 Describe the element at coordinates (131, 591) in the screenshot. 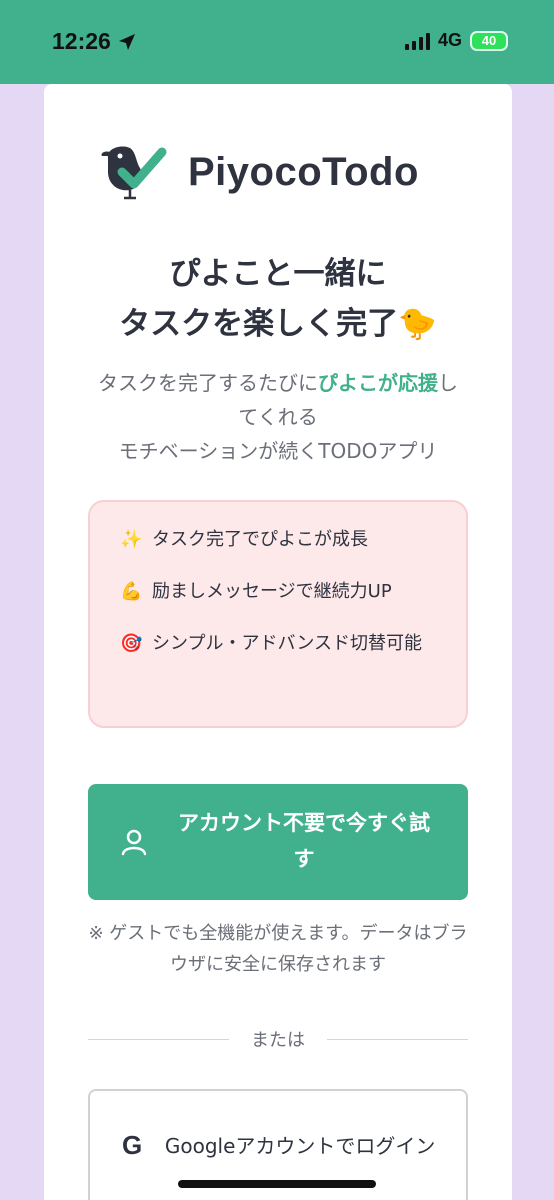

I see `flexed-arm-icon: 💪` at that location.